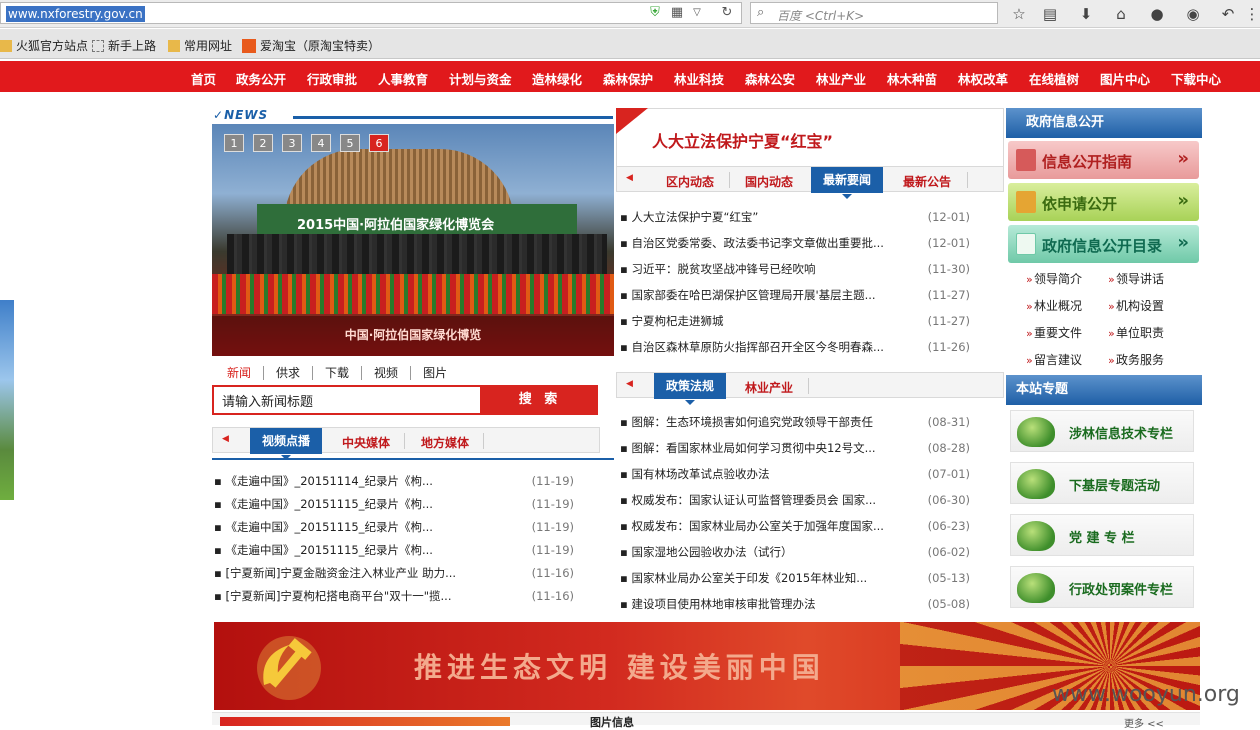  I want to click on info-catalog-button: 政府信息公开目录 », so click(1103, 244).